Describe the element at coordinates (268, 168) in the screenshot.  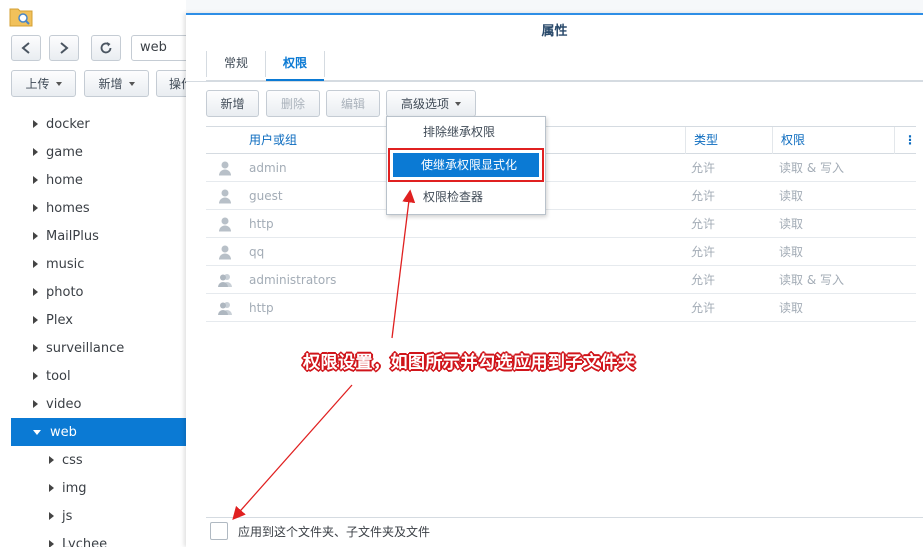
I see `row-user: admin` at that location.